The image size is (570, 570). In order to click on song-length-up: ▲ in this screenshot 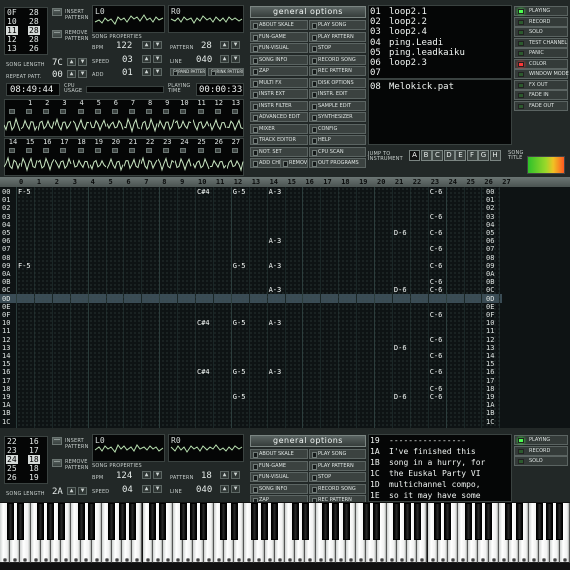, I will do `click(71, 62)`.